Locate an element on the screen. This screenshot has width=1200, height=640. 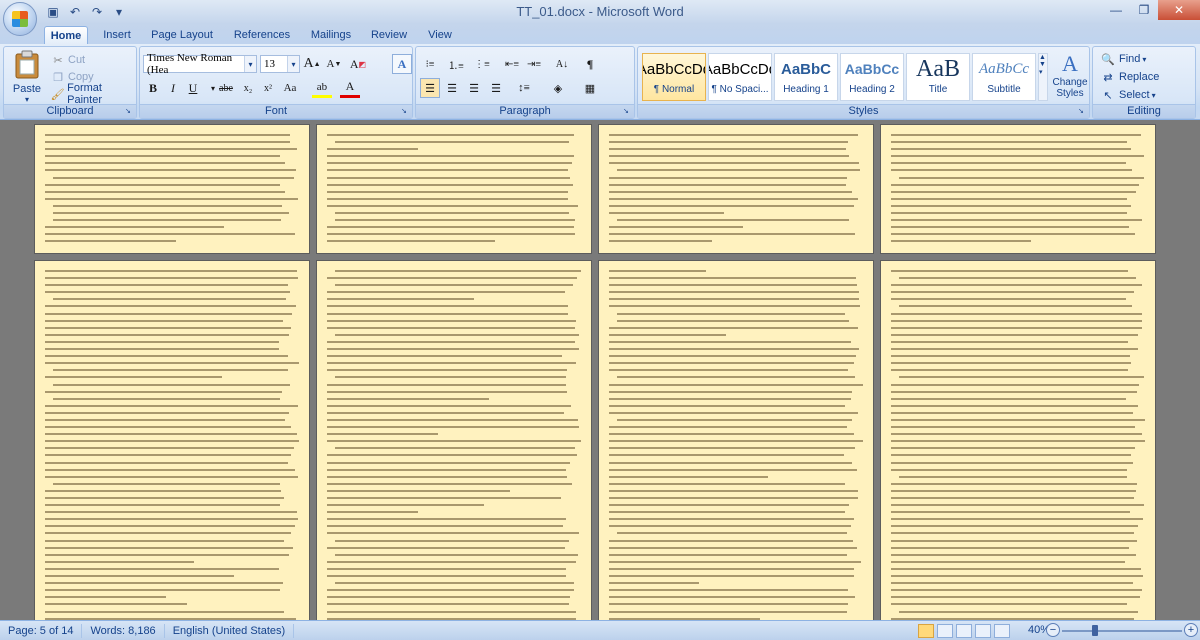
zoom-in-button: + is located at coordinates (1191, 630).